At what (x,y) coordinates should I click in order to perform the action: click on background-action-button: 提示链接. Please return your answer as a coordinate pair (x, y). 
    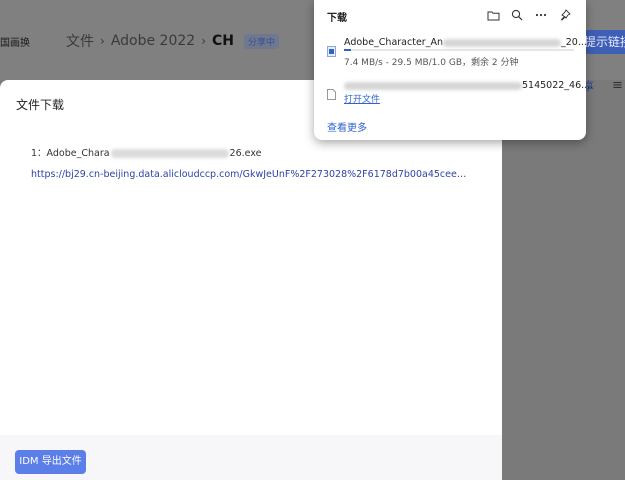
    Looking at the image, I should click on (604, 42).